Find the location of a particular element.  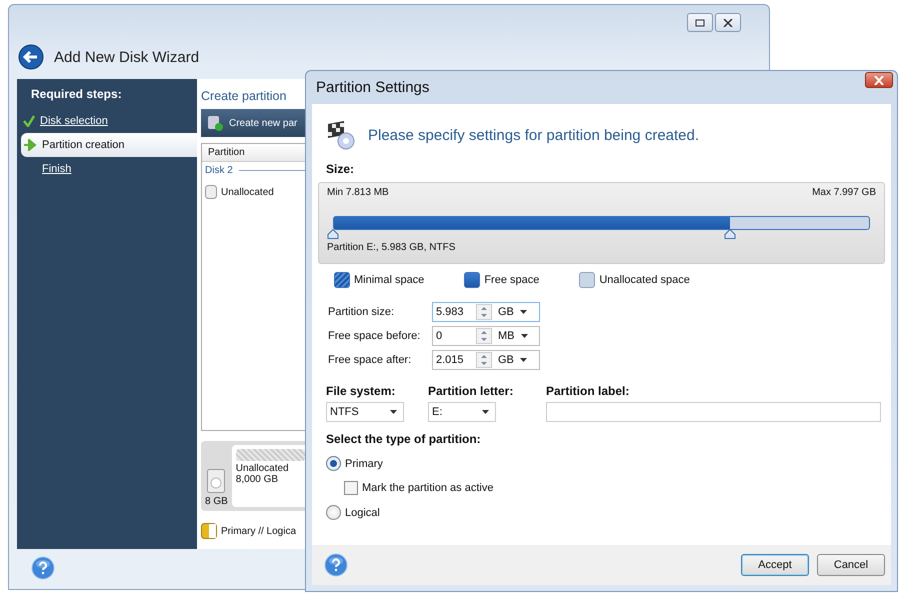

size-label: Size: is located at coordinates (341, 169).